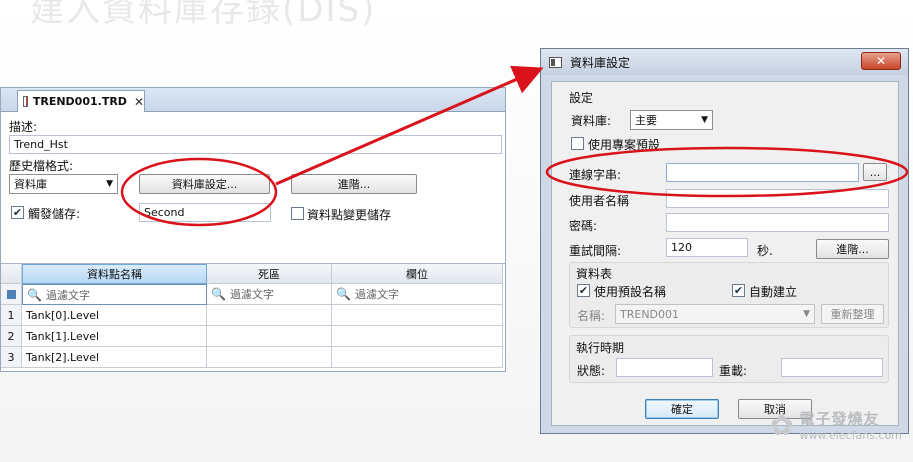 The width and height of the screenshot is (913, 462). Describe the element at coordinates (581, 98) in the screenshot. I see `settings-group-label: 設定` at that location.